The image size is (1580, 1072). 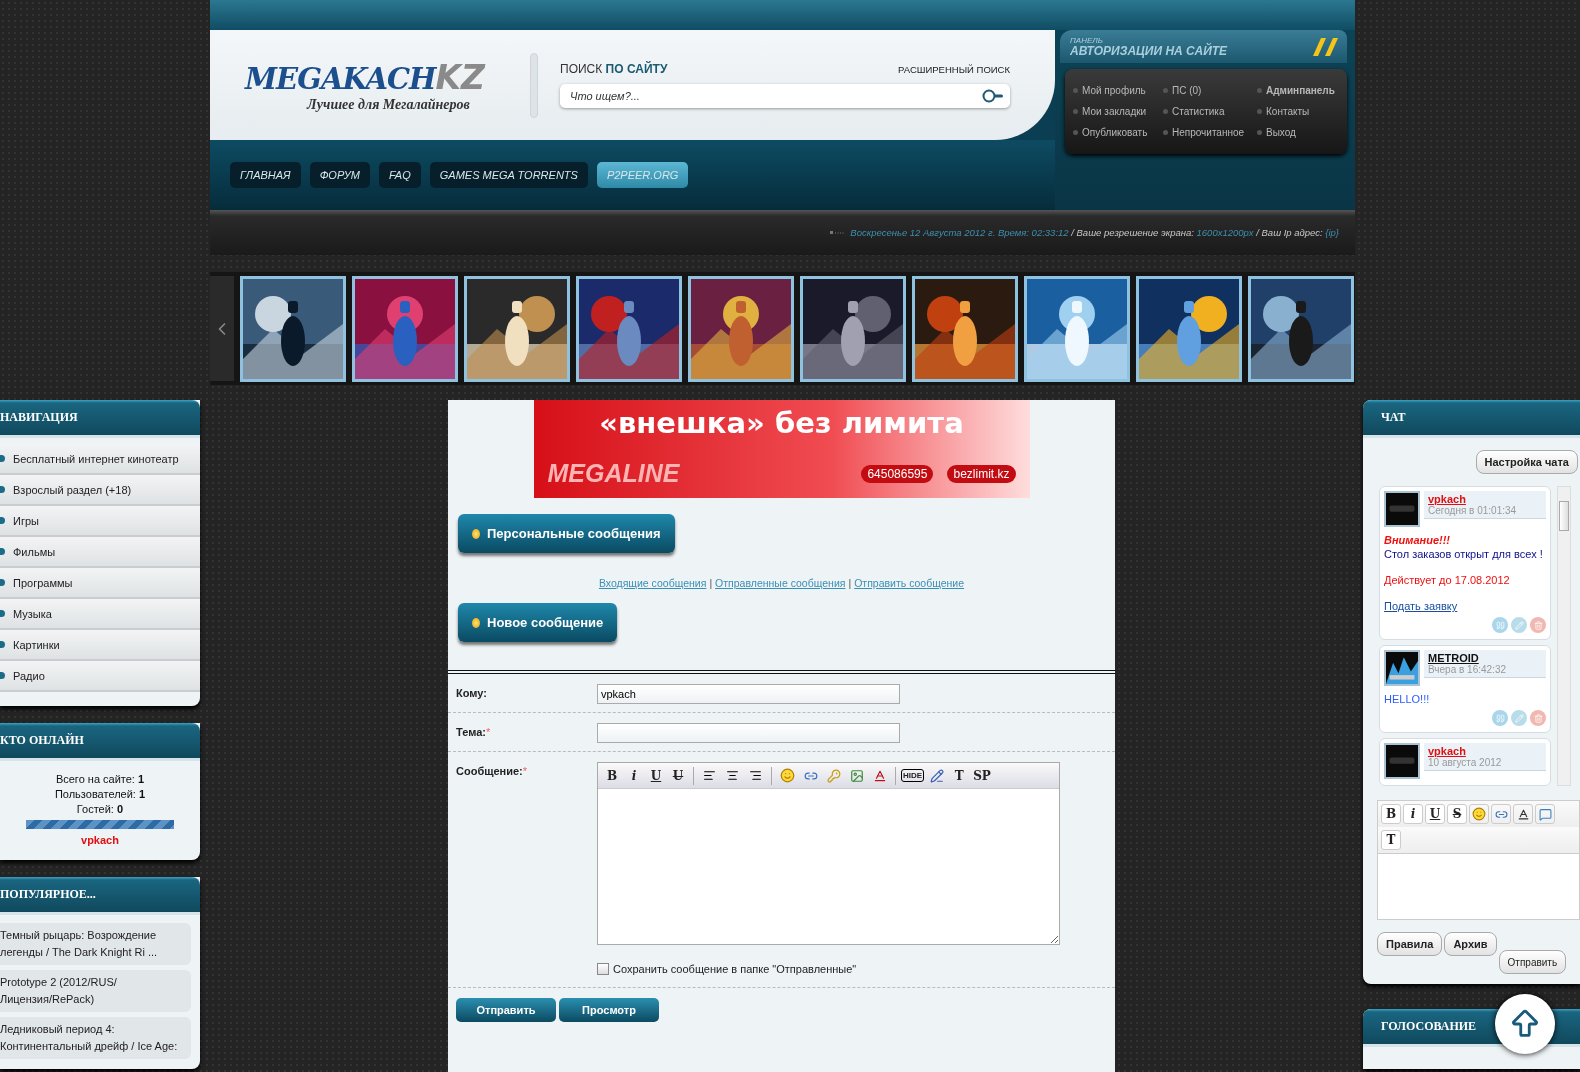 I want to click on status-info-text: Воскресенье 12 Августа 2012 г. Время: 02:33:12 / Ваше резрешение экрана: 1600x1200px / Ваш Ip адрес: {ip}, so click(x=1094, y=232).